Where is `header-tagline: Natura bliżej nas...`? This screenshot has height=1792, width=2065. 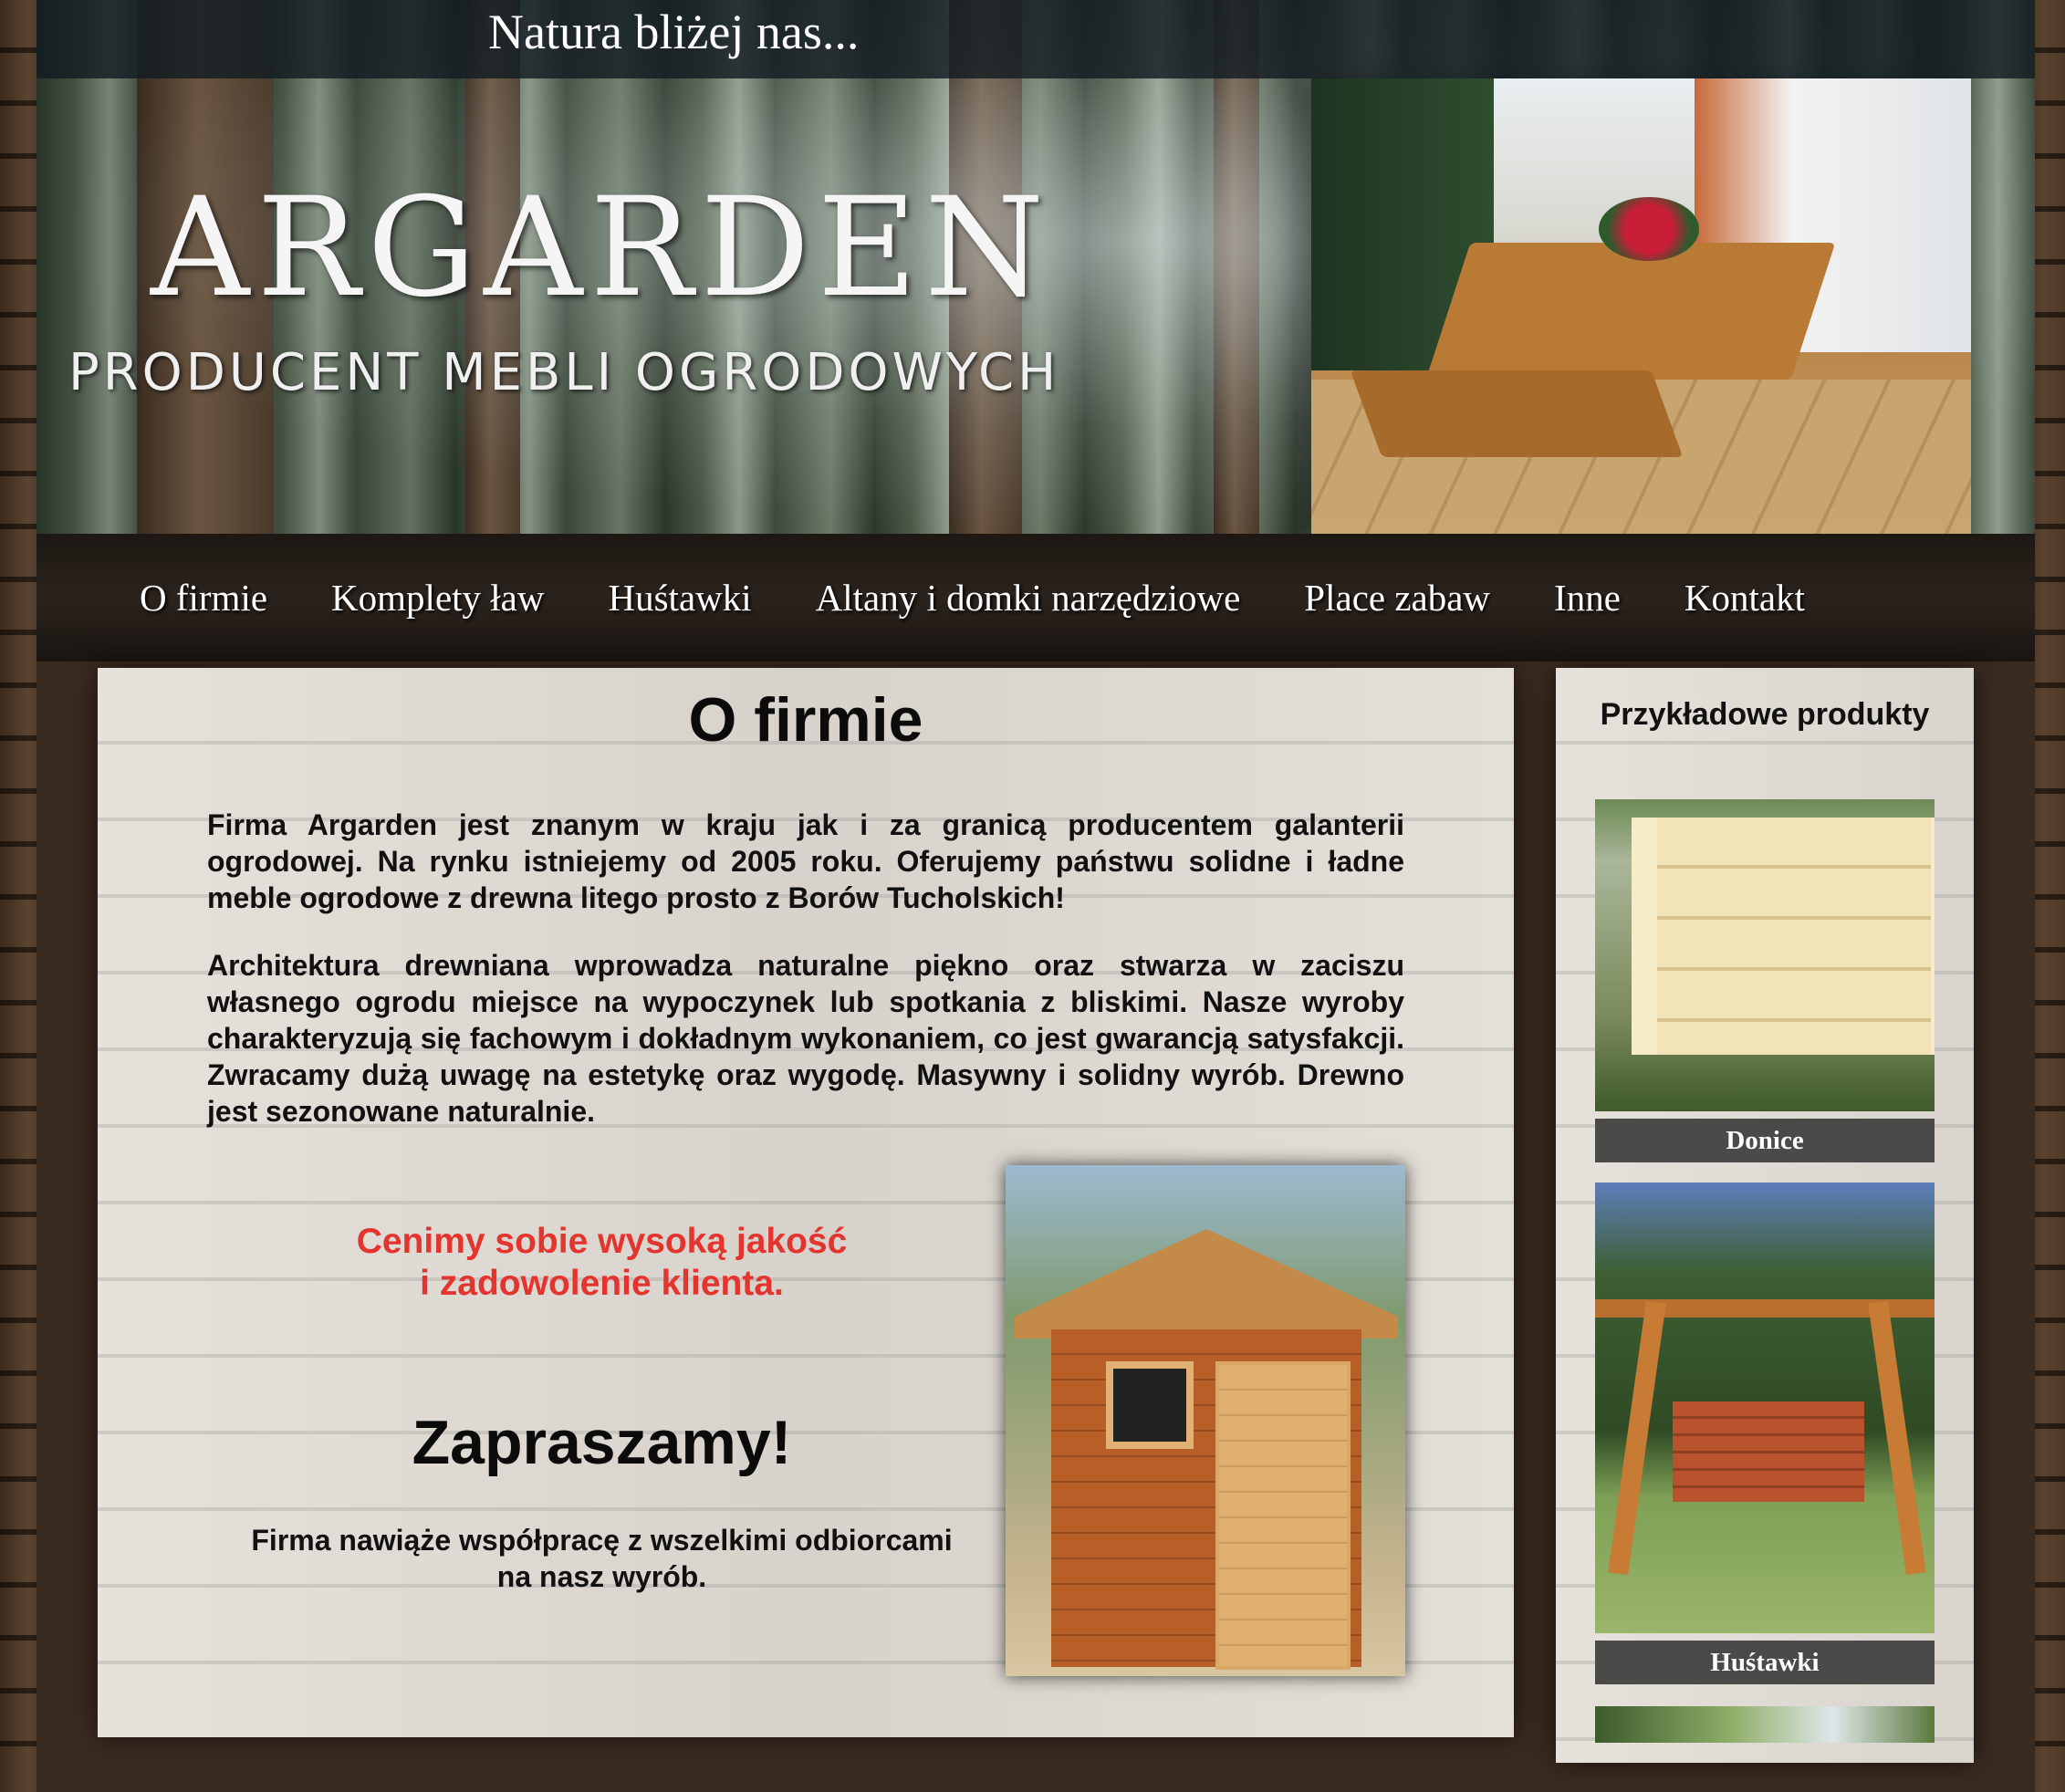 header-tagline: Natura bliżej nas... is located at coordinates (674, 32).